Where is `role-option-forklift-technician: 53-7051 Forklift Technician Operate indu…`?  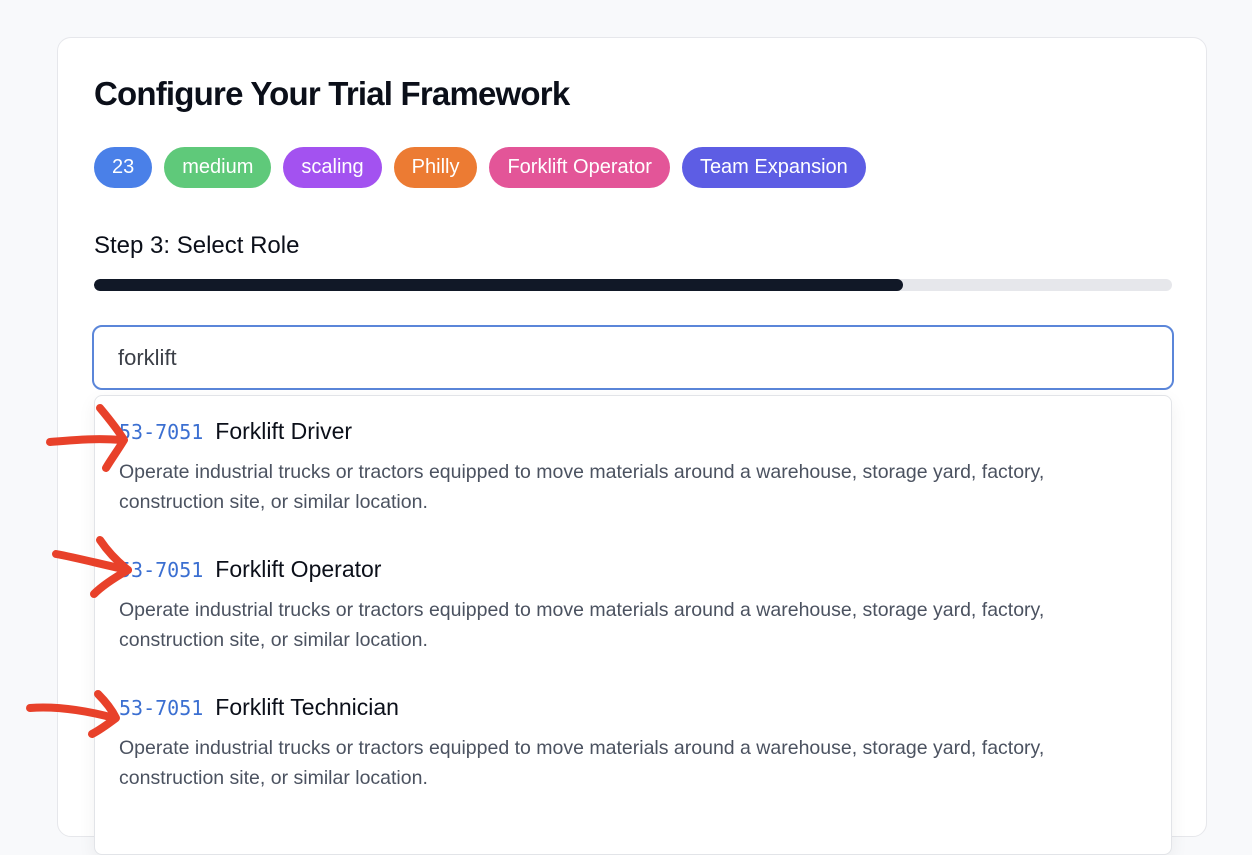 role-option-forklift-technician: 53-7051 Forklift Technician Operate indu… is located at coordinates (619, 743).